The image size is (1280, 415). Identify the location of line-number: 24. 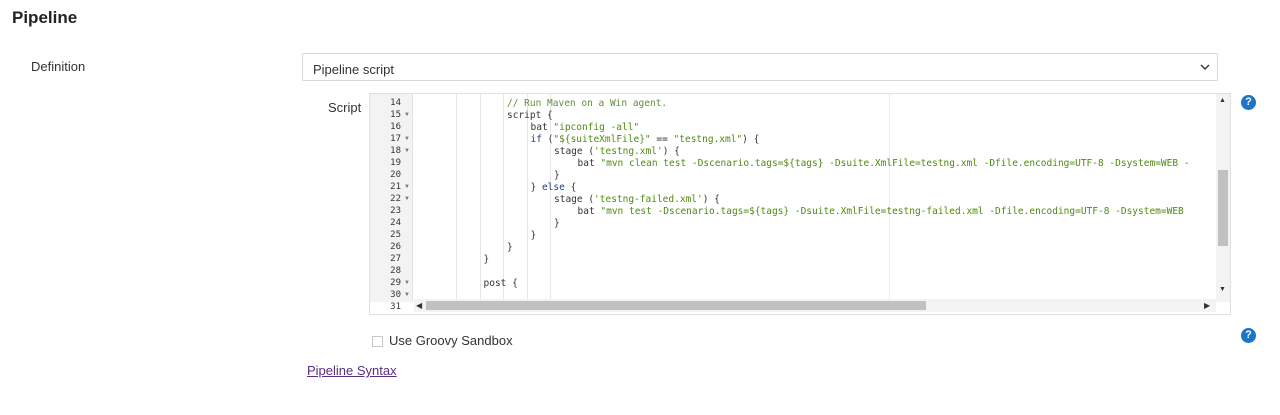
(395, 223).